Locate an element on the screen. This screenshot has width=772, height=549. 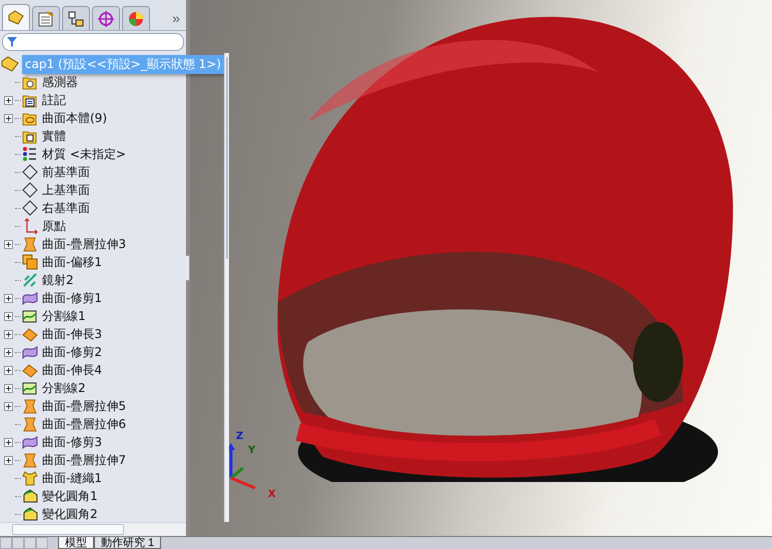
tree-item: 曲面本體(9) is located at coordinates (74, 118).